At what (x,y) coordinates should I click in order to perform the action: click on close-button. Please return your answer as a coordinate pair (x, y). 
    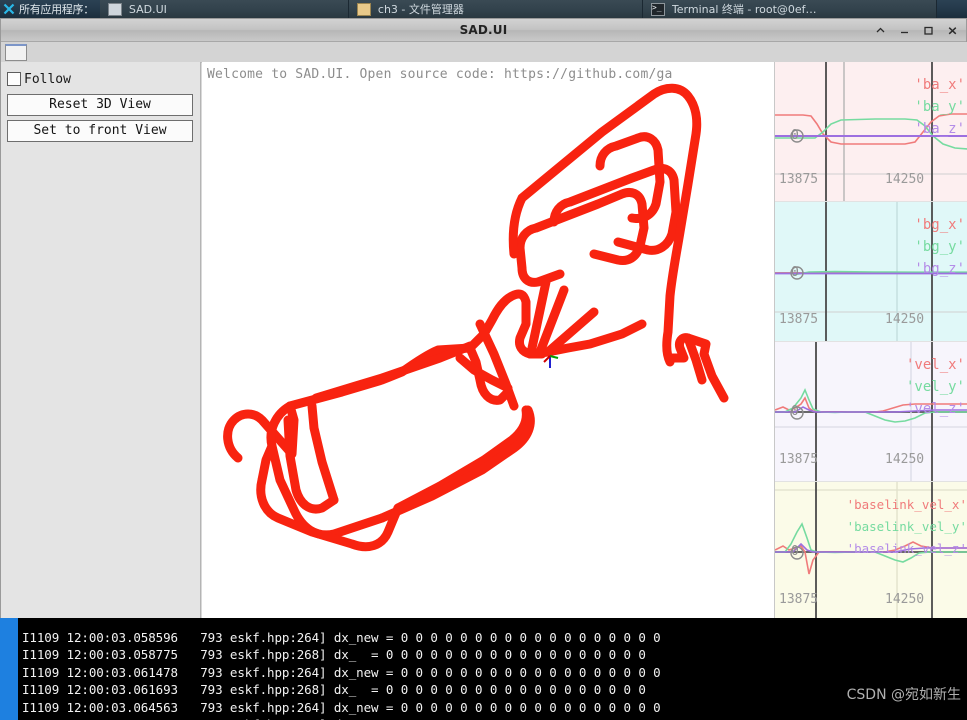
    Looking at the image, I should click on (952, 30).